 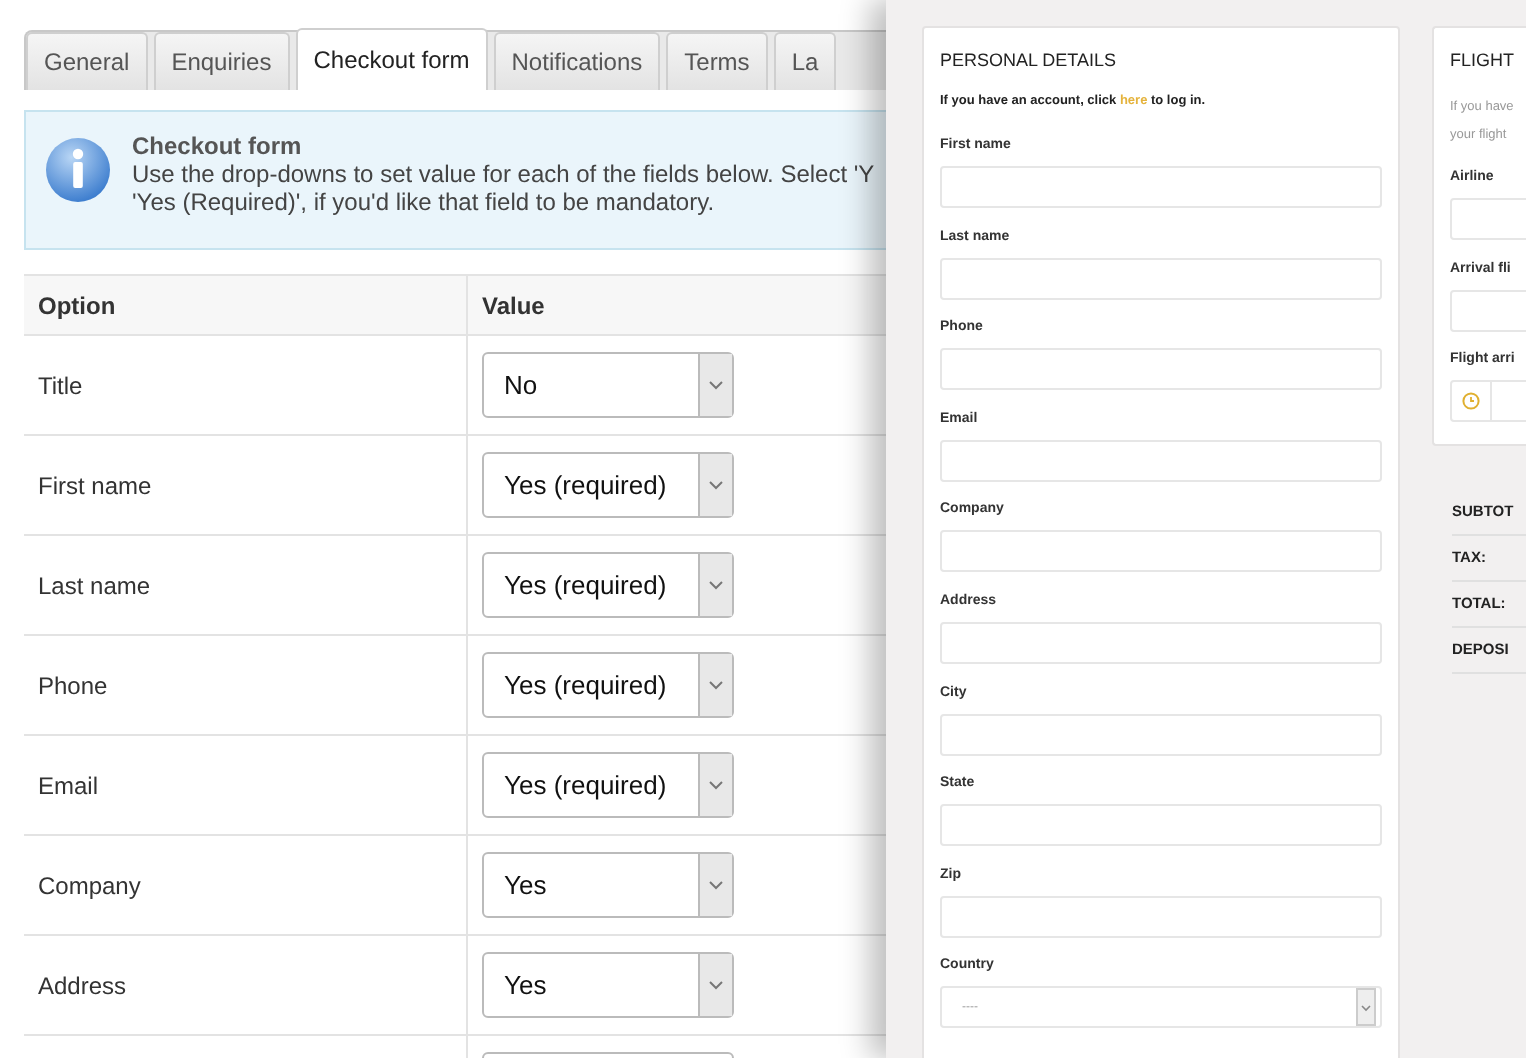 What do you see at coordinates (68, 786) in the screenshot?
I see `option-label: Email` at bounding box center [68, 786].